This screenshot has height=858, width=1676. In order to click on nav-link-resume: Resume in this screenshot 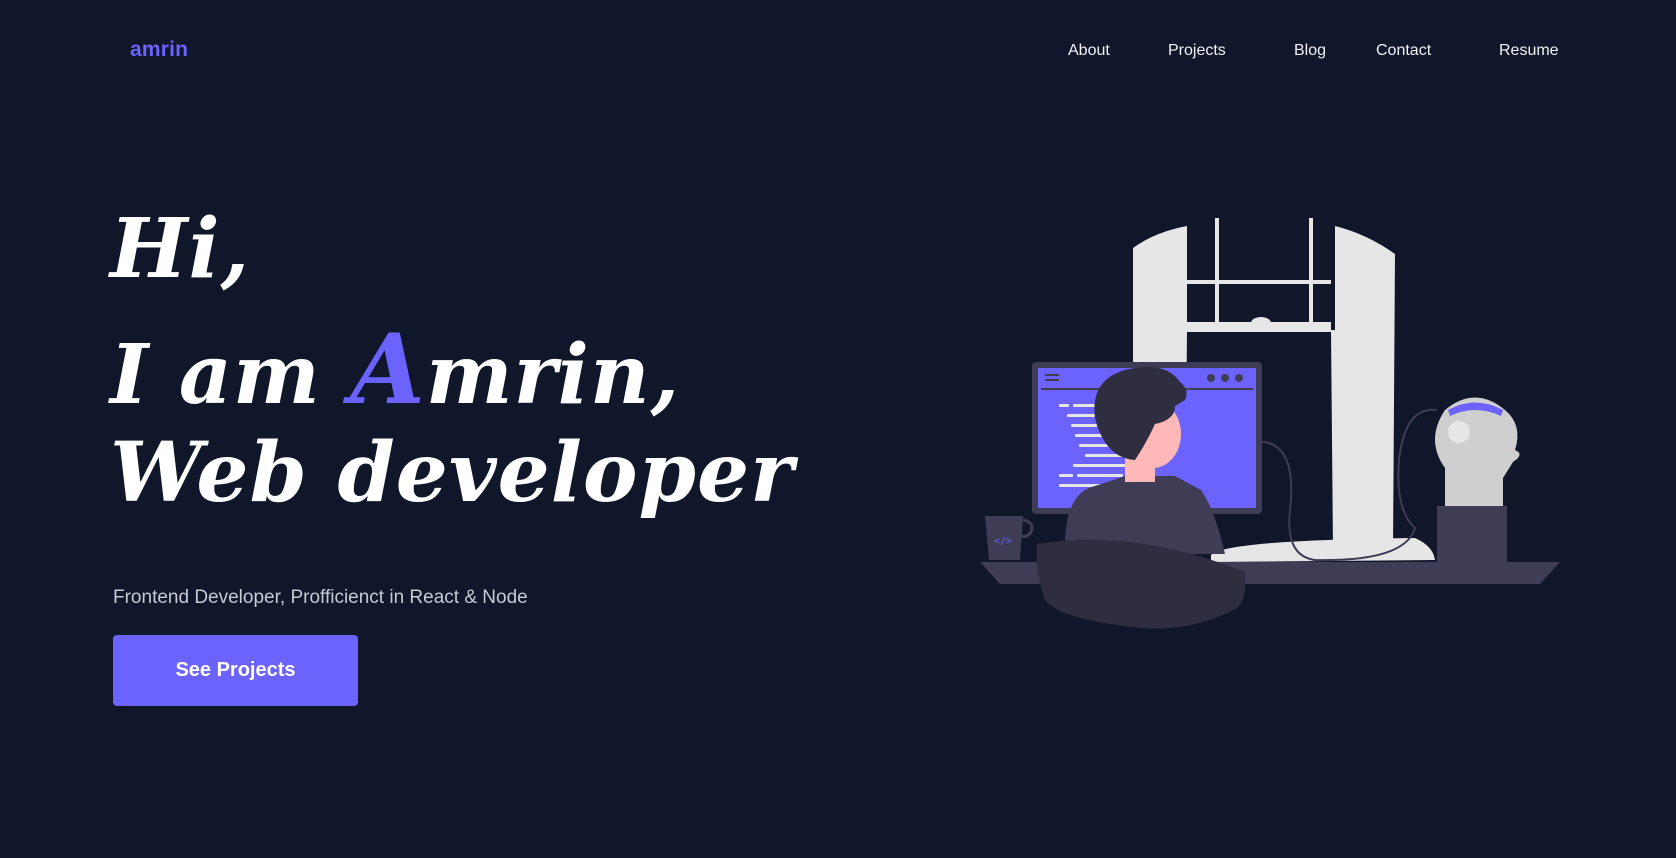, I will do `click(1529, 51)`.